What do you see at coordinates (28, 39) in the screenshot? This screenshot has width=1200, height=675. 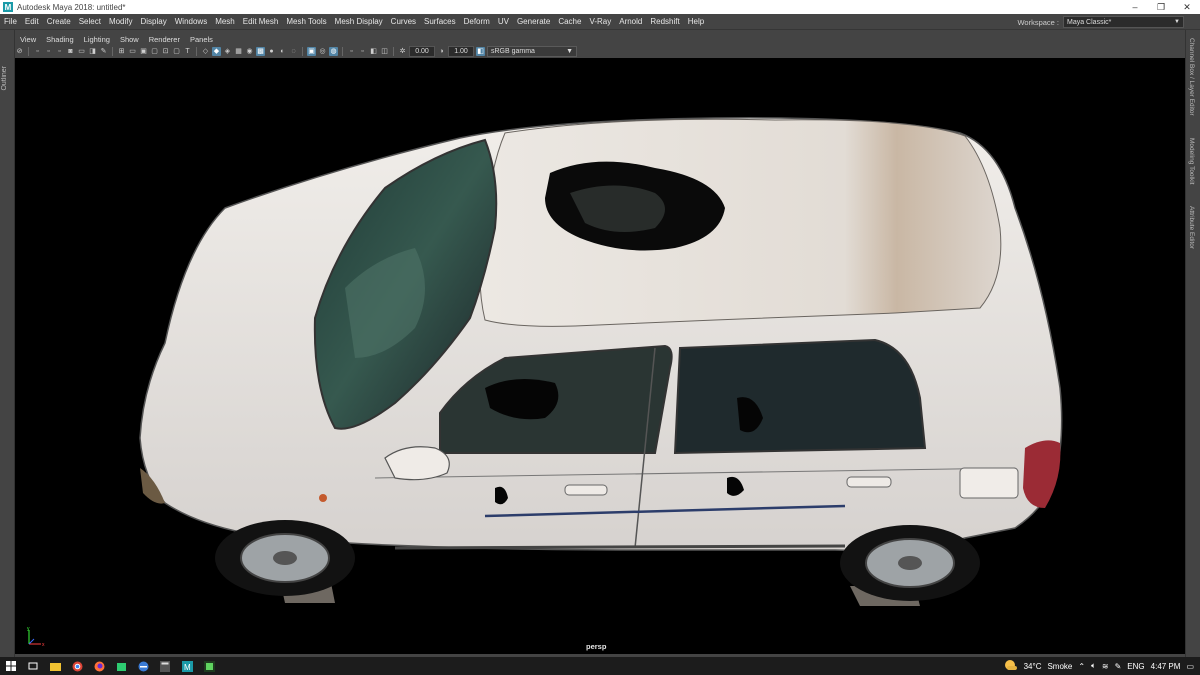 I see `panel-menu-view: View` at bounding box center [28, 39].